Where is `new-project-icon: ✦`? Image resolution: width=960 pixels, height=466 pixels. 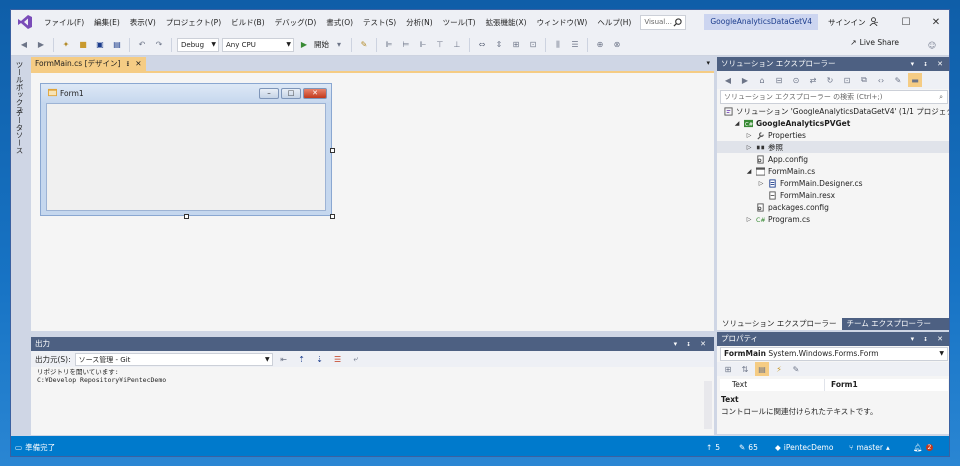 new-project-icon: ✦ is located at coordinates (66, 45).